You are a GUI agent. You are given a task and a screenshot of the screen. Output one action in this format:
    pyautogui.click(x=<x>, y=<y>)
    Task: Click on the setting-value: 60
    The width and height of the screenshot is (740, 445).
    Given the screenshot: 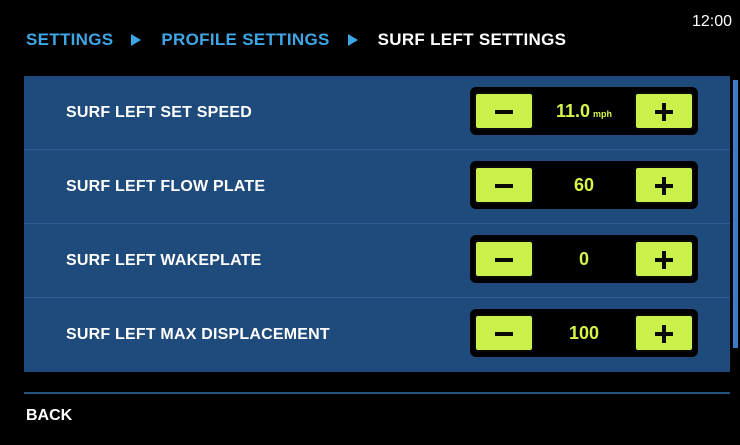 What is the action you would take?
    pyautogui.click(x=584, y=184)
    